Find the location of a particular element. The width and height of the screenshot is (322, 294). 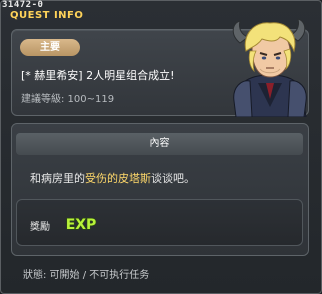

reward-label: 獎勵 is located at coordinates (40, 227).